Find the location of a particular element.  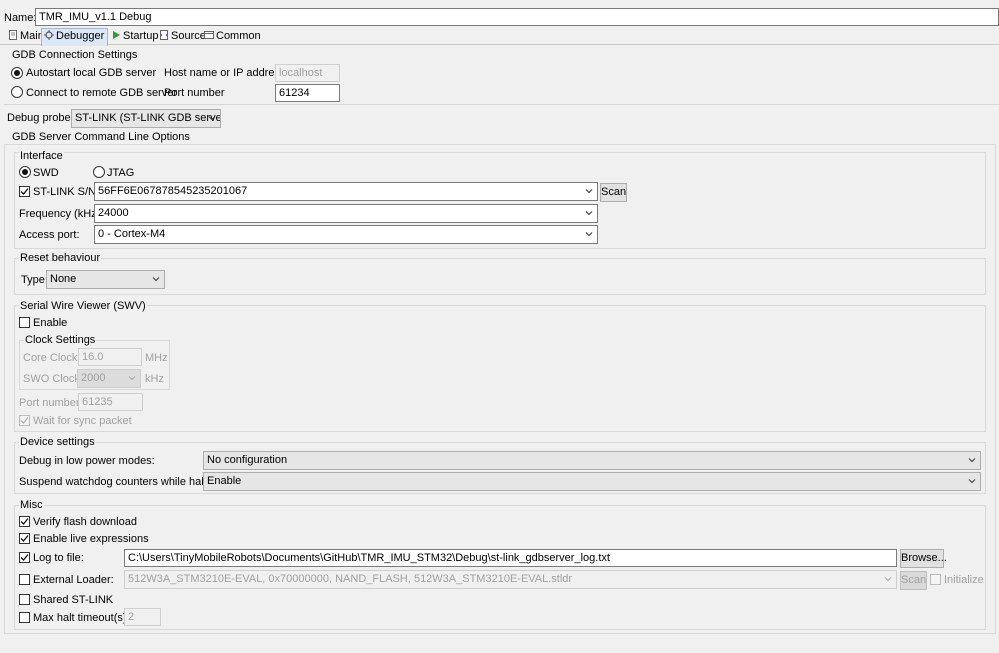

swv-port-input: 61235 is located at coordinates (110, 402).